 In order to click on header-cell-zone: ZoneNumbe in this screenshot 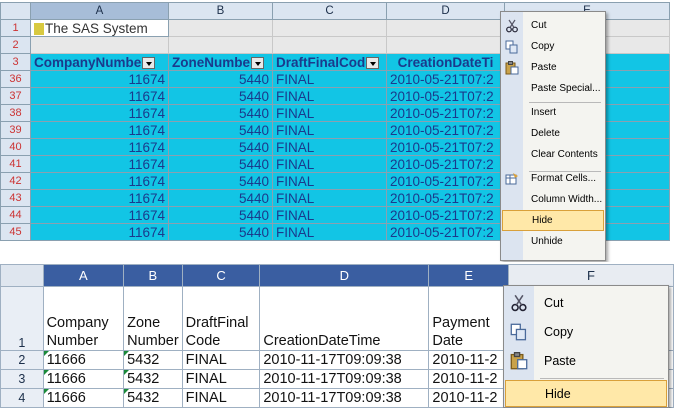, I will do `click(220, 62)`.